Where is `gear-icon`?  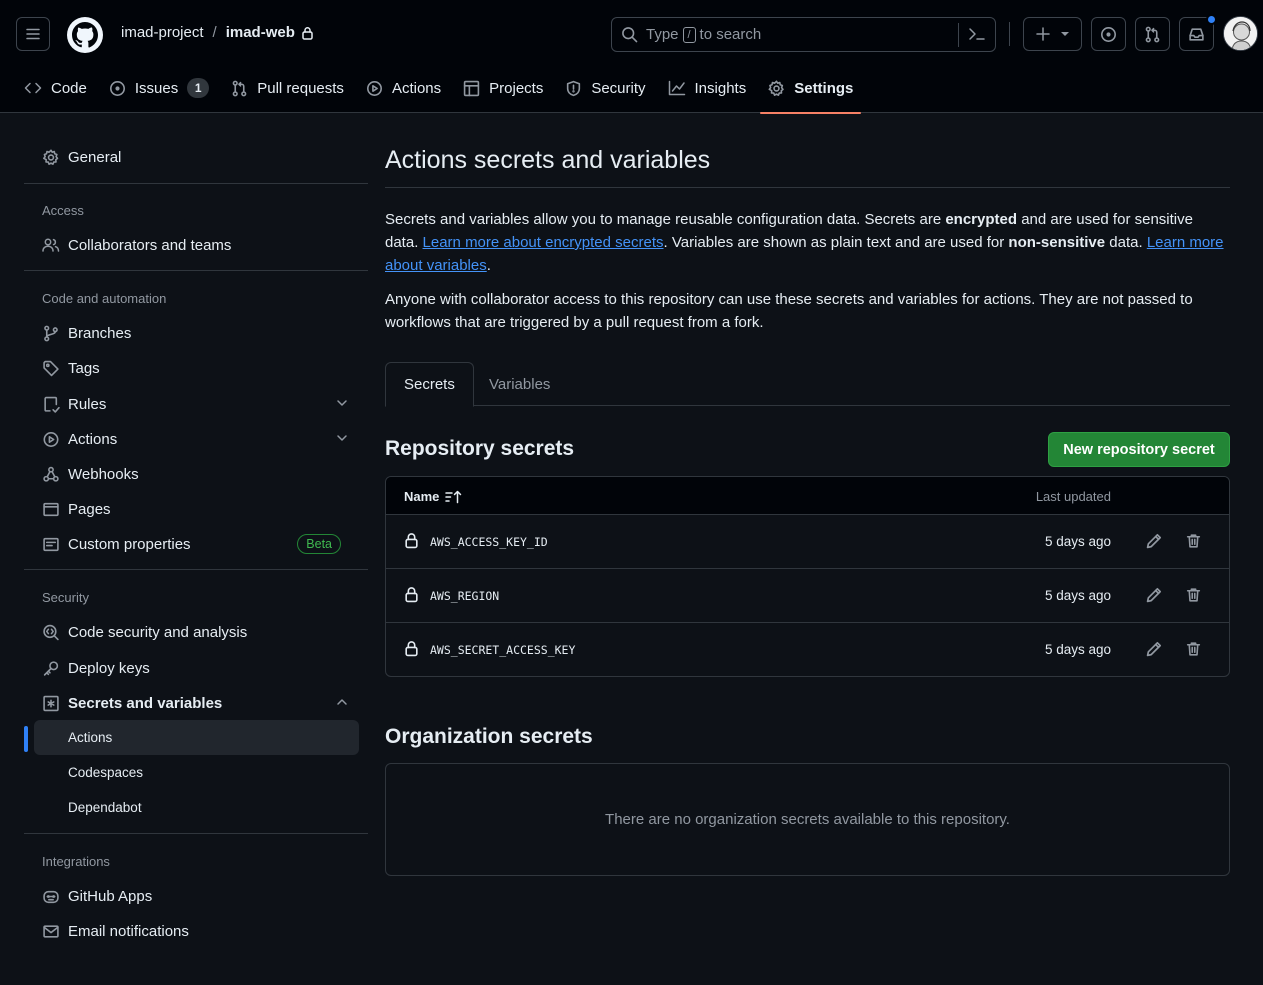
gear-icon is located at coordinates (776, 87).